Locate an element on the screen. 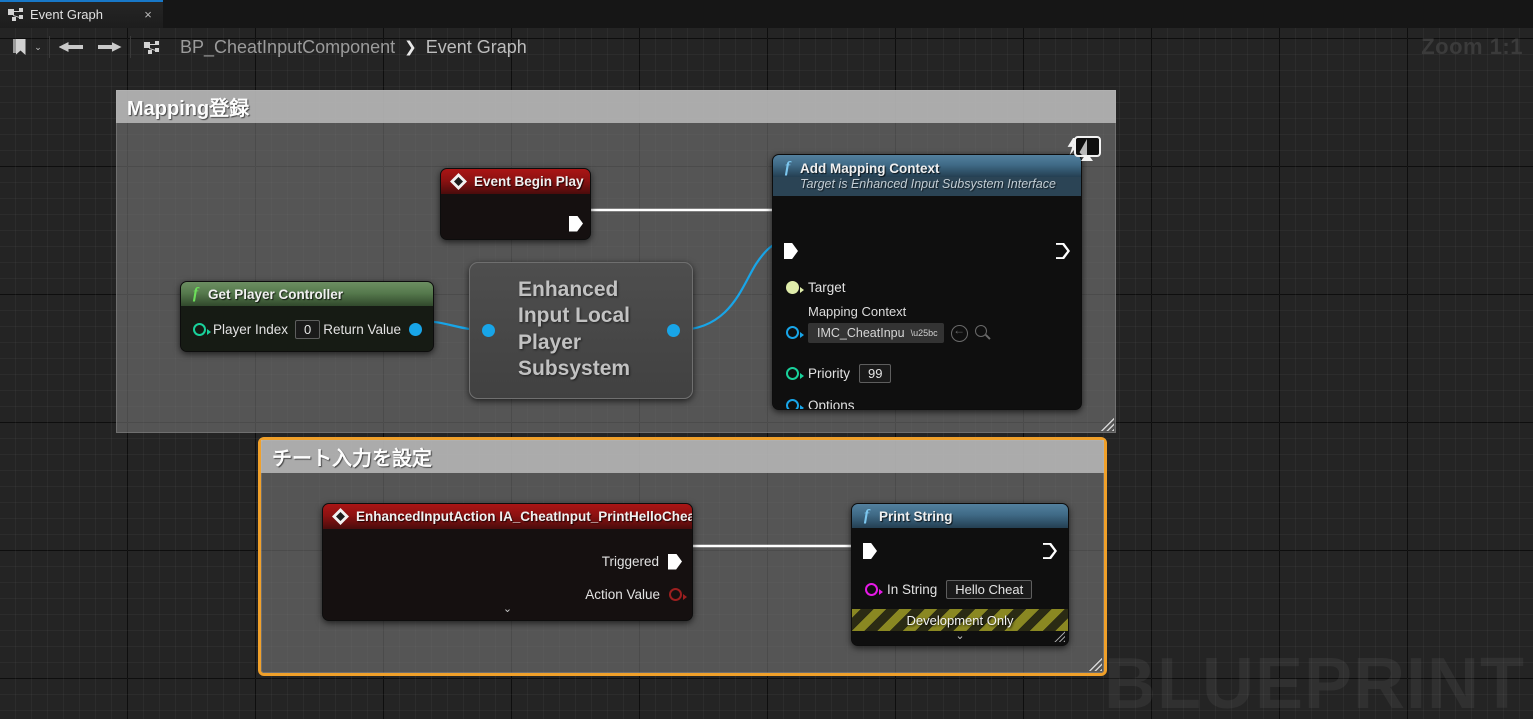 This screenshot has width=1533, height=719. pin-label: Mapping Context is located at coordinates (857, 311).